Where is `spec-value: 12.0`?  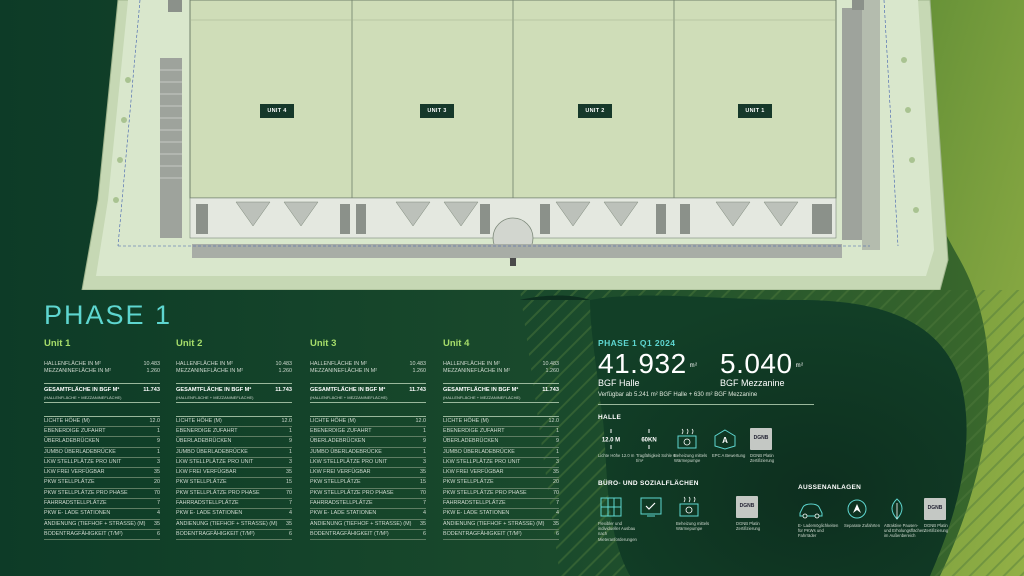 spec-value: 12.0 is located at coordinates (287, 420).